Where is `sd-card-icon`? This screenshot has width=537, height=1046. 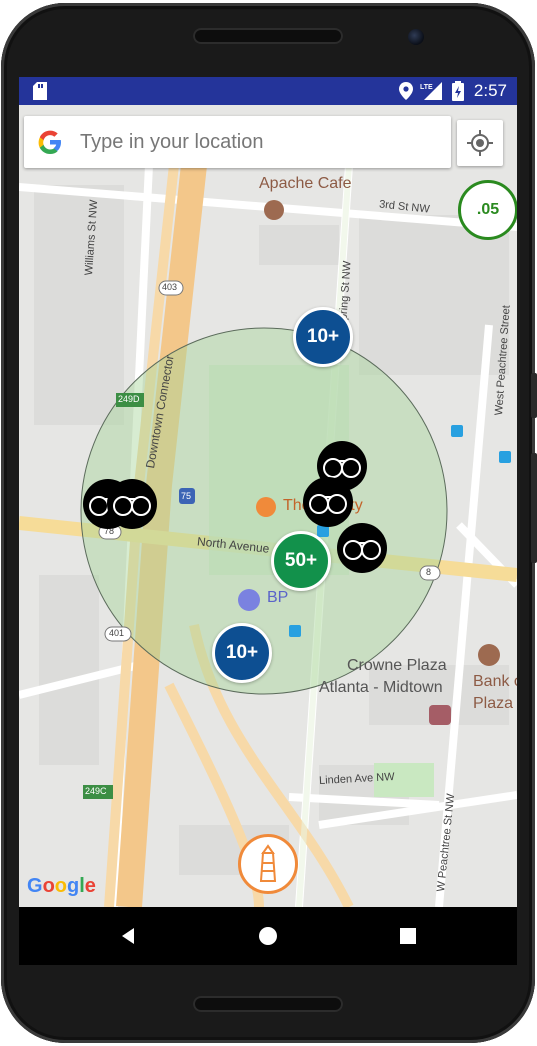
sd-card-icon is located at coordinates (40, 91).